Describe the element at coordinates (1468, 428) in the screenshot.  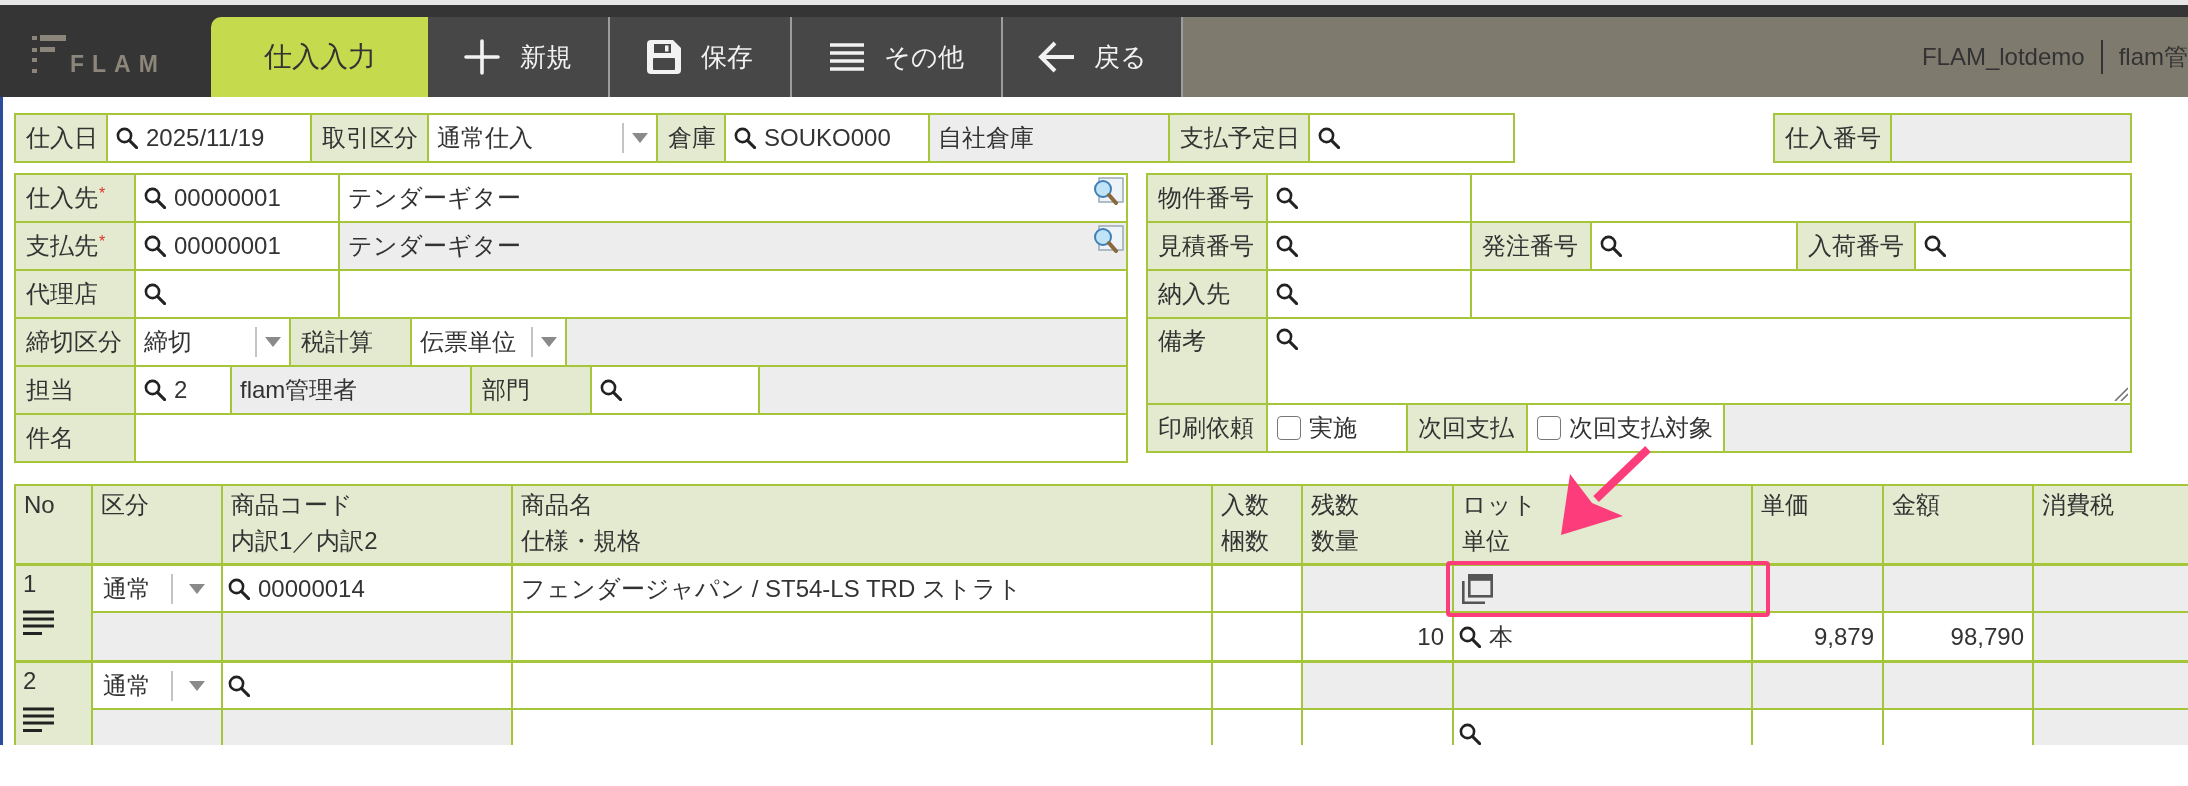
I see `field-label: 次回支払` at that location.